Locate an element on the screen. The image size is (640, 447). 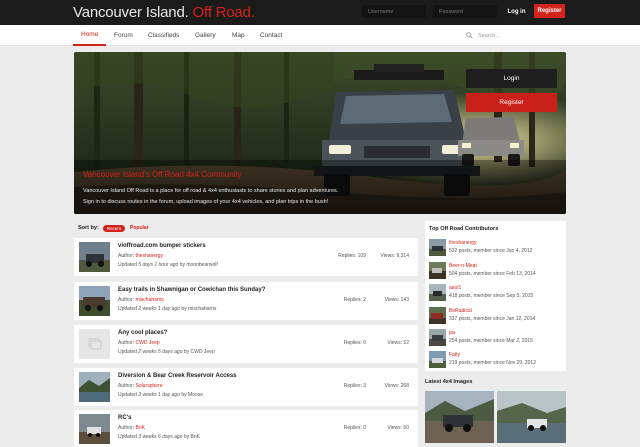
thread-replies: Replies: 2 is located at coordinates (354, 300).